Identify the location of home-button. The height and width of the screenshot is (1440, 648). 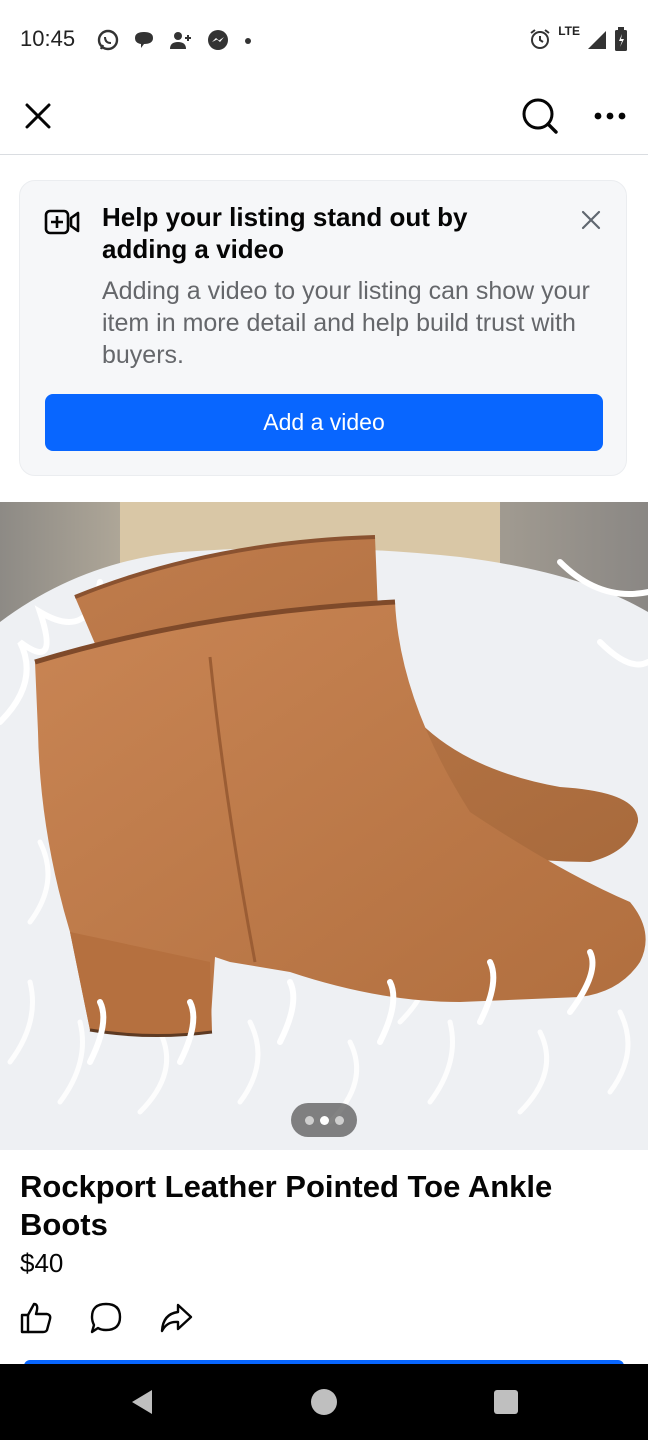
(324, 1402).